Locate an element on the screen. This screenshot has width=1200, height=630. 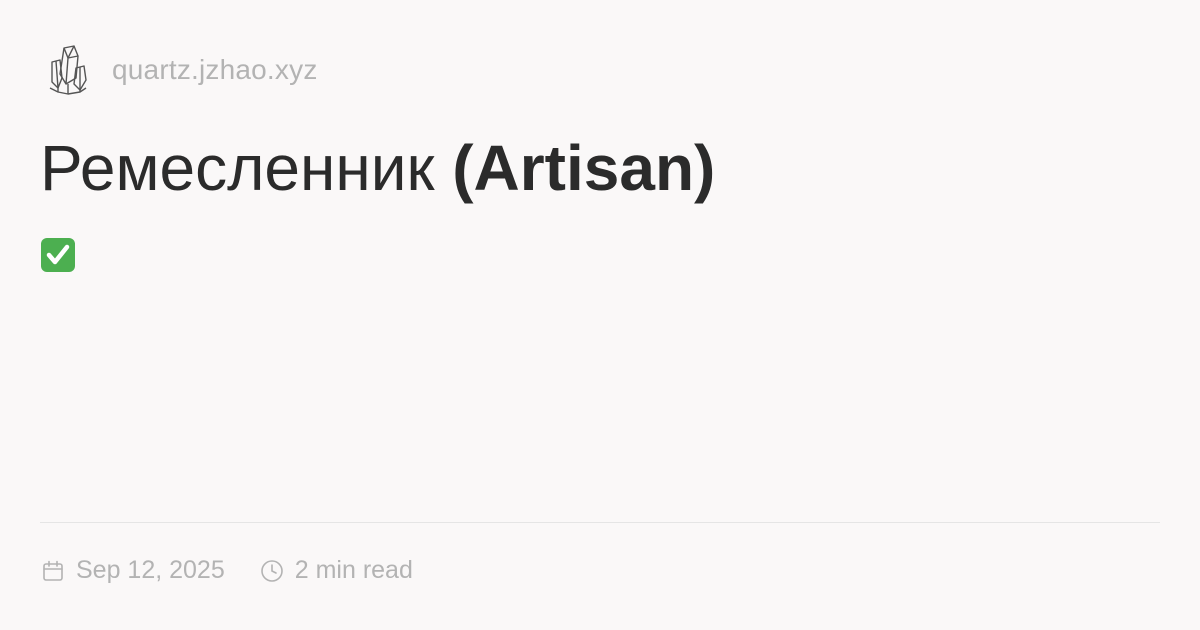
check-mark-icon is located at coordinates (58, 255).